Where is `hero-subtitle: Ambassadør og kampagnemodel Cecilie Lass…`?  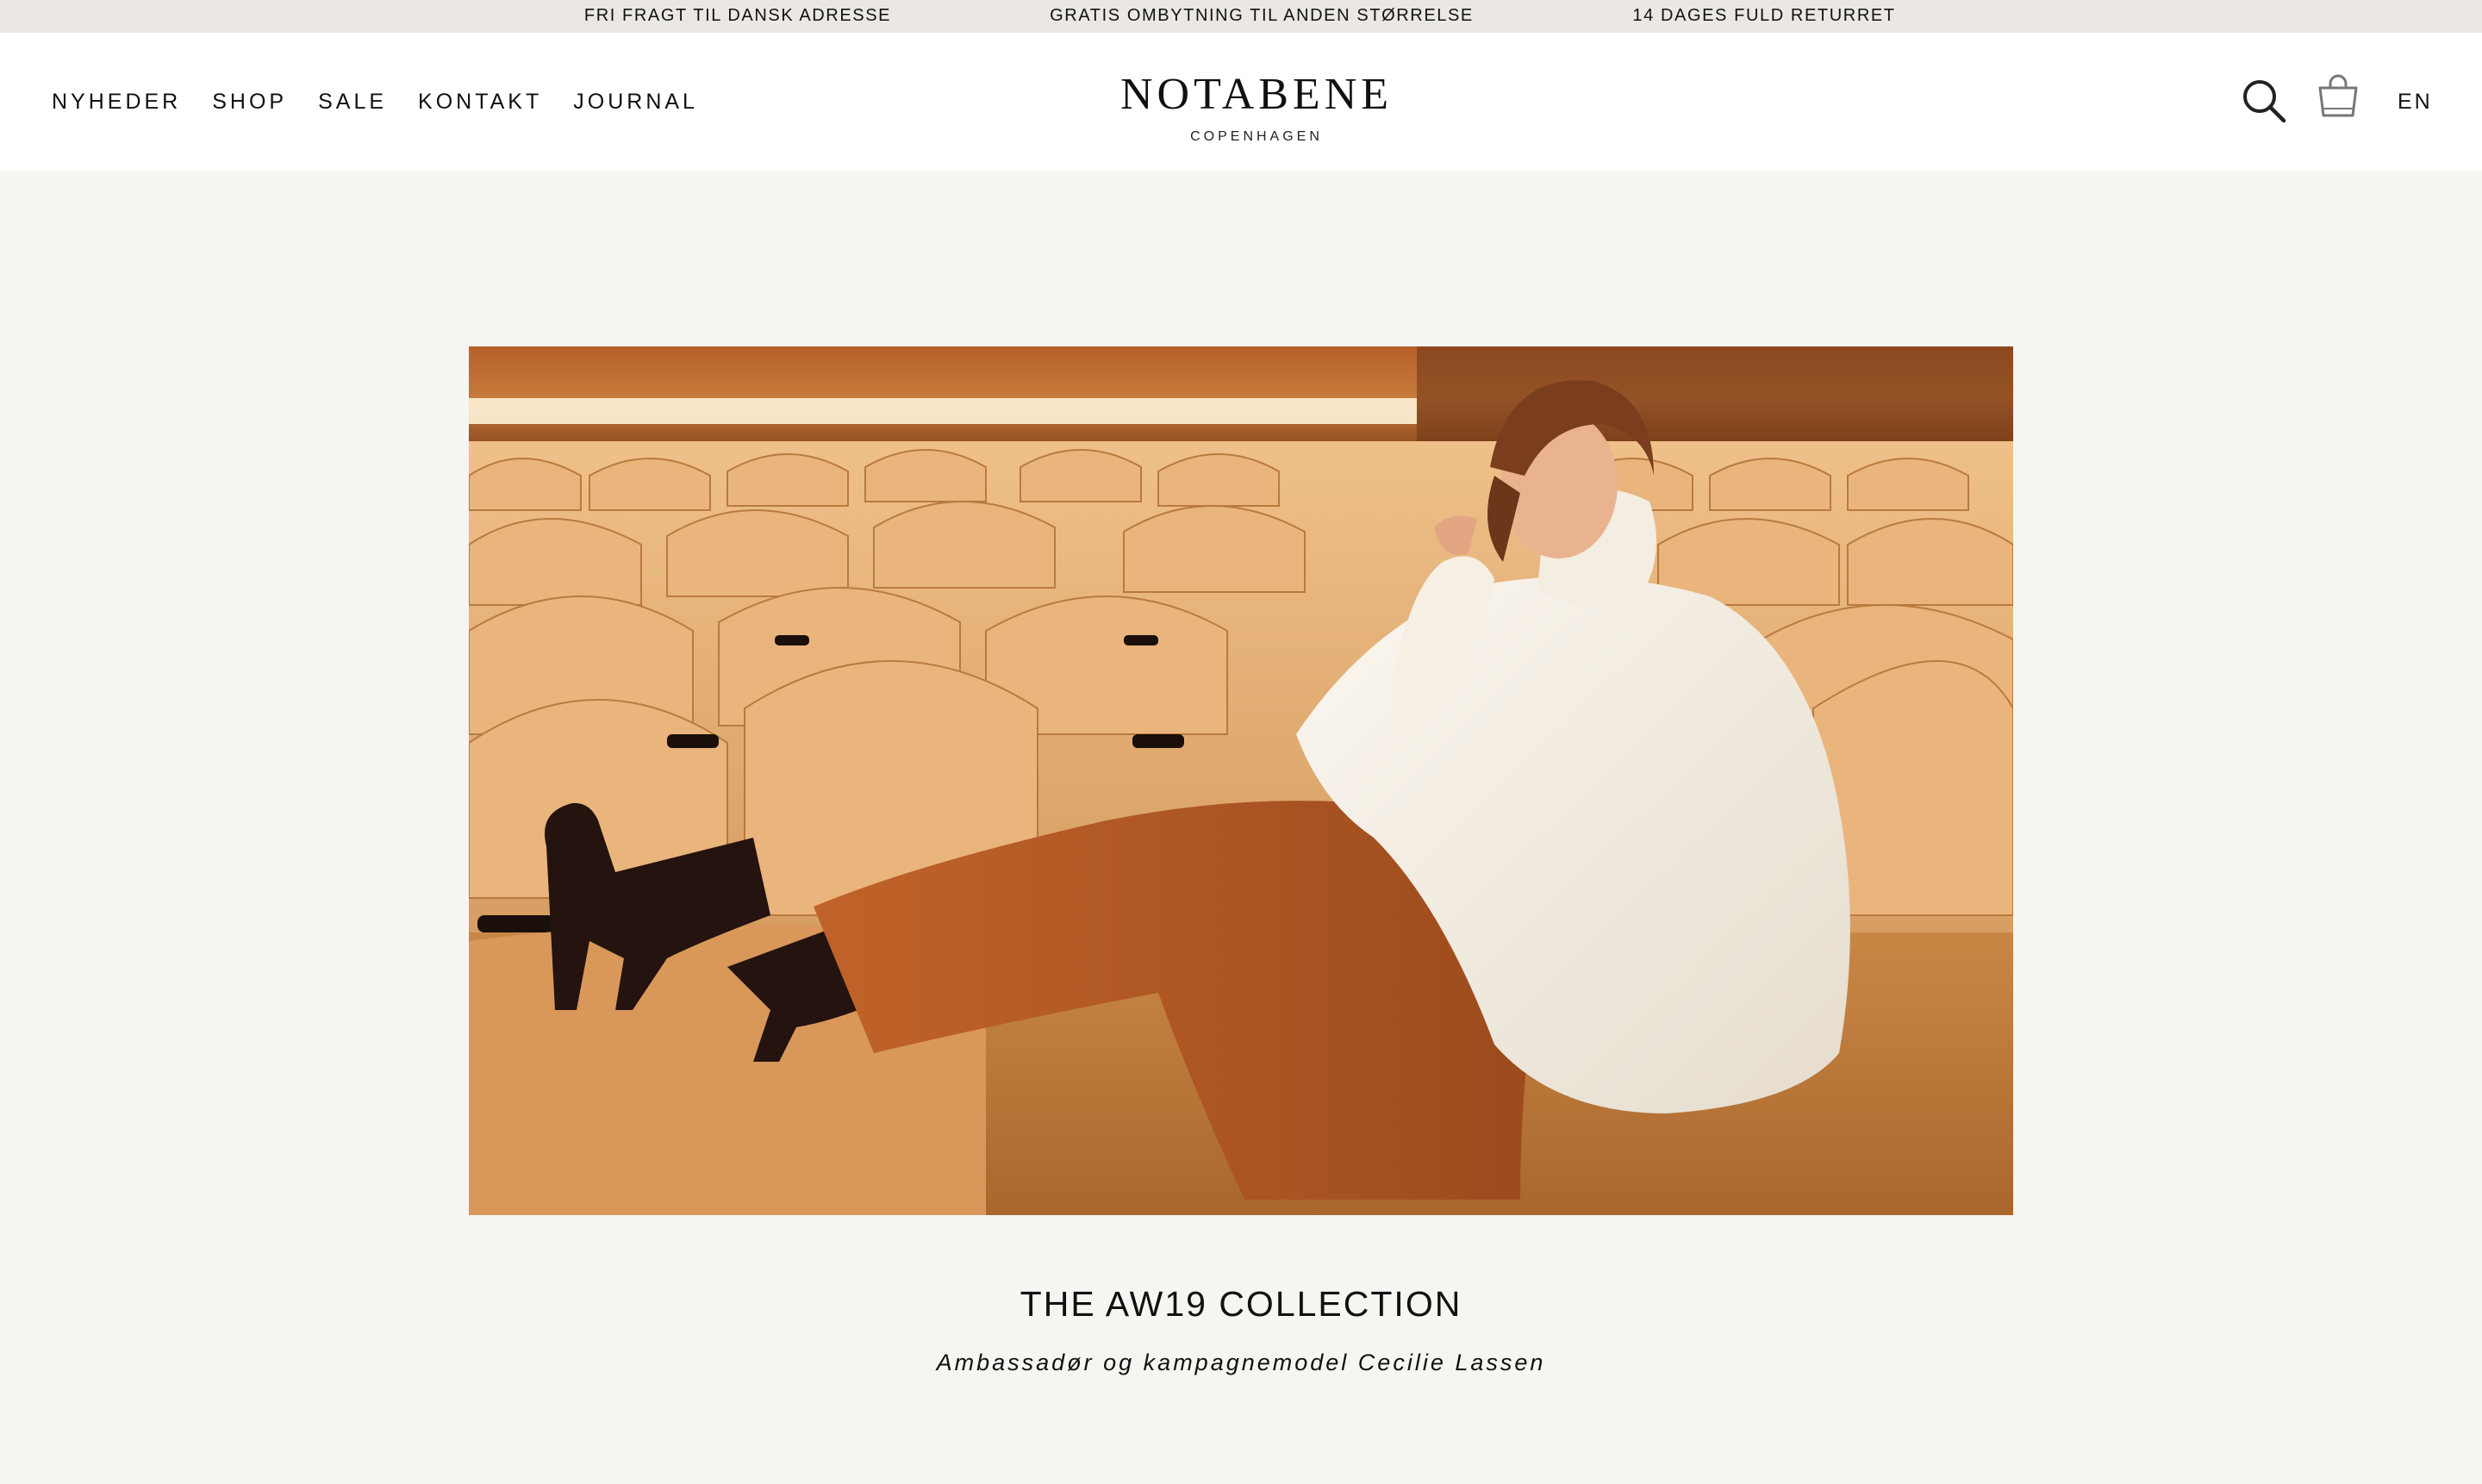 hero-subtitle: Ambassadør og kampagnemodel Cecilie Lass… is located at coordinates (1241, 1363).